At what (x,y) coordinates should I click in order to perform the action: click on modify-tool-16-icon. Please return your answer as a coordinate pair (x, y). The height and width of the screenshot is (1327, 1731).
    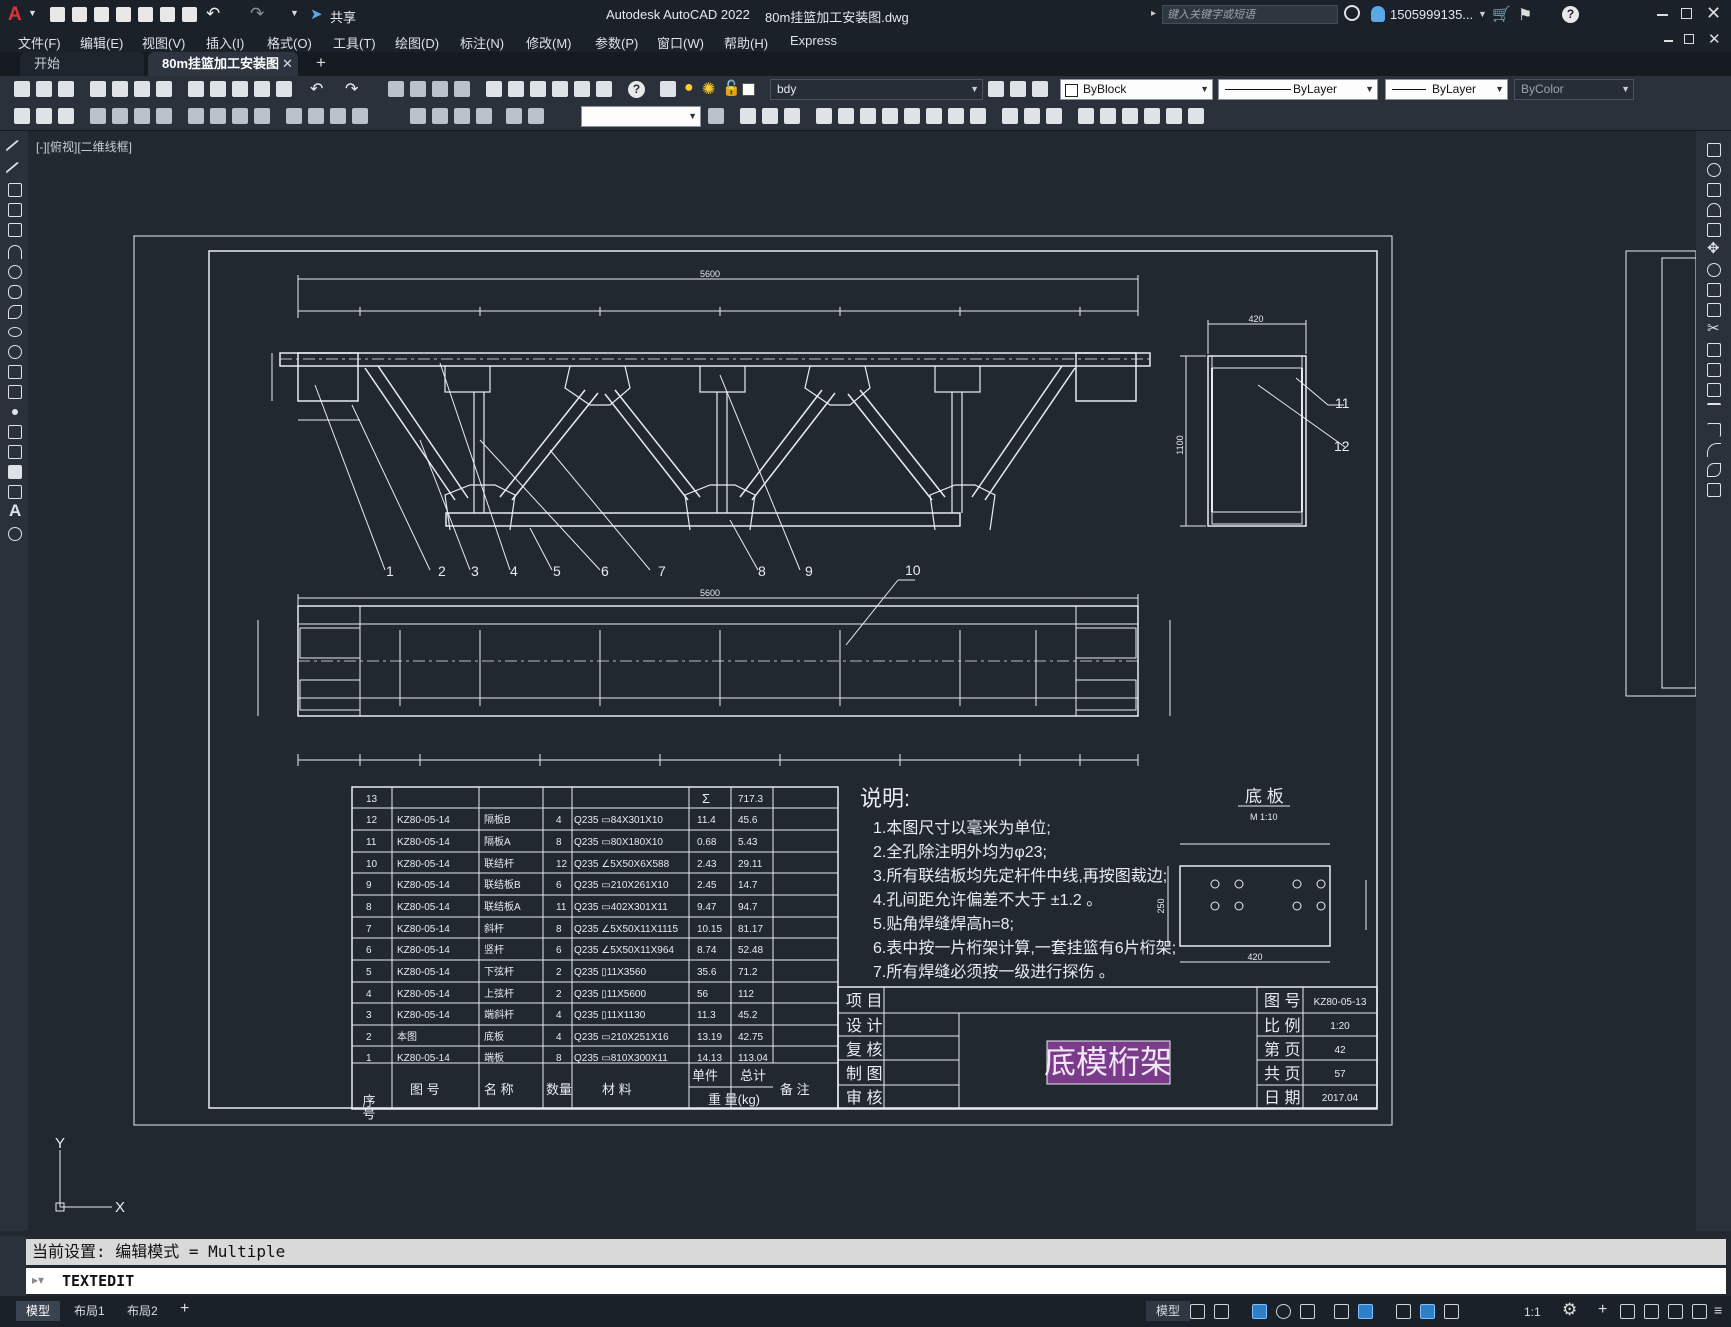
    Looking at the image, I should click on (1108, 116).